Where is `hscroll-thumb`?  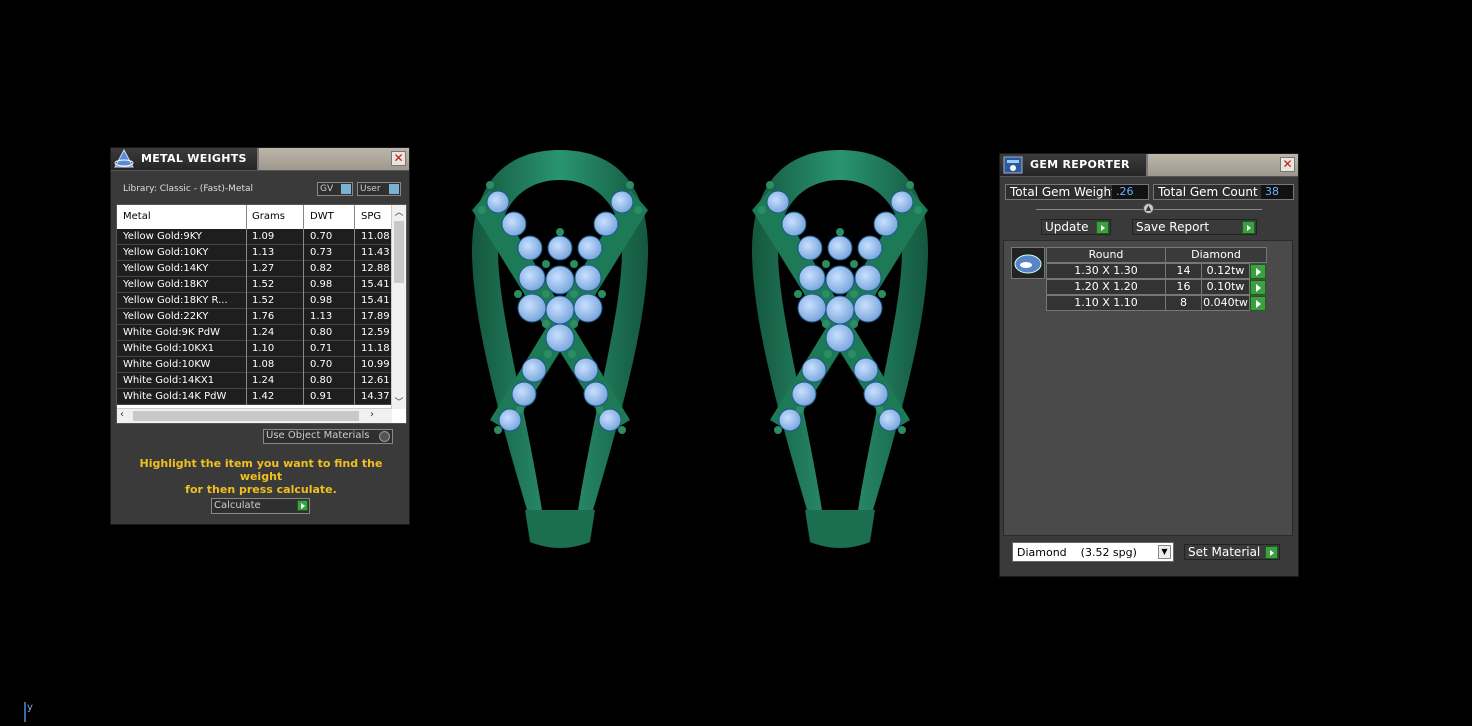
hscroll-thumb is located at coordinates (246, 416).